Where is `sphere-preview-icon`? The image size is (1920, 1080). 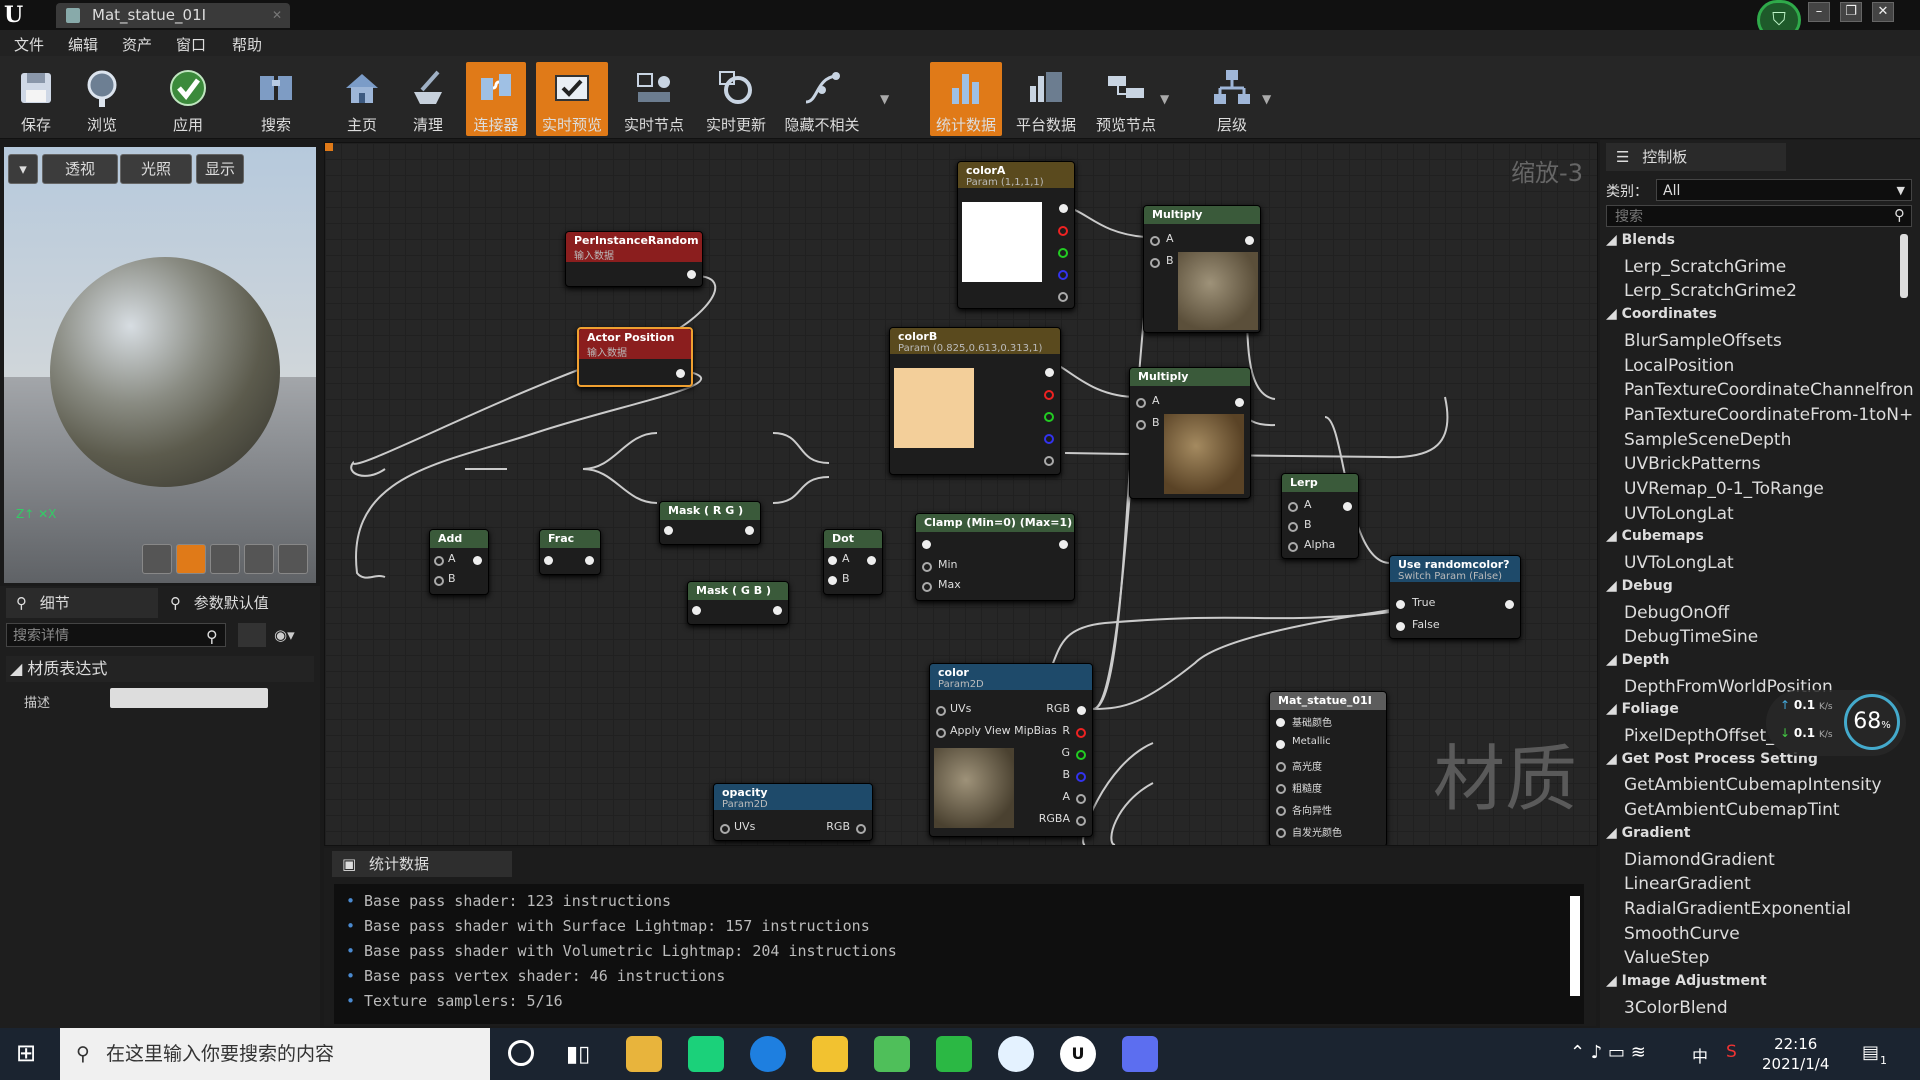 sphere-preview-icon is located at coordinates (191, 559).